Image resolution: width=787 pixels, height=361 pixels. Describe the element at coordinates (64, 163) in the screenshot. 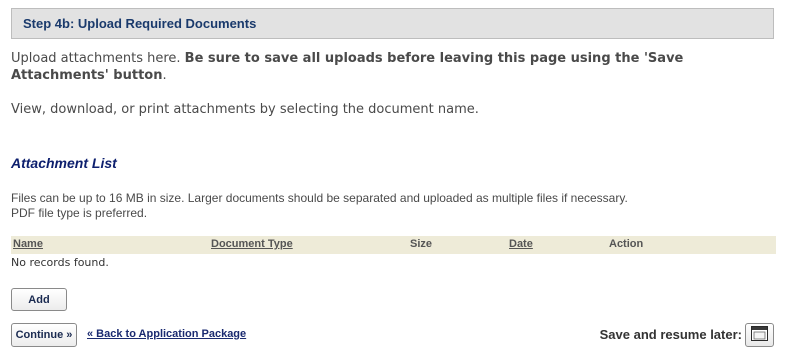

I see `attachment-list-title: Attachment List` at that location.